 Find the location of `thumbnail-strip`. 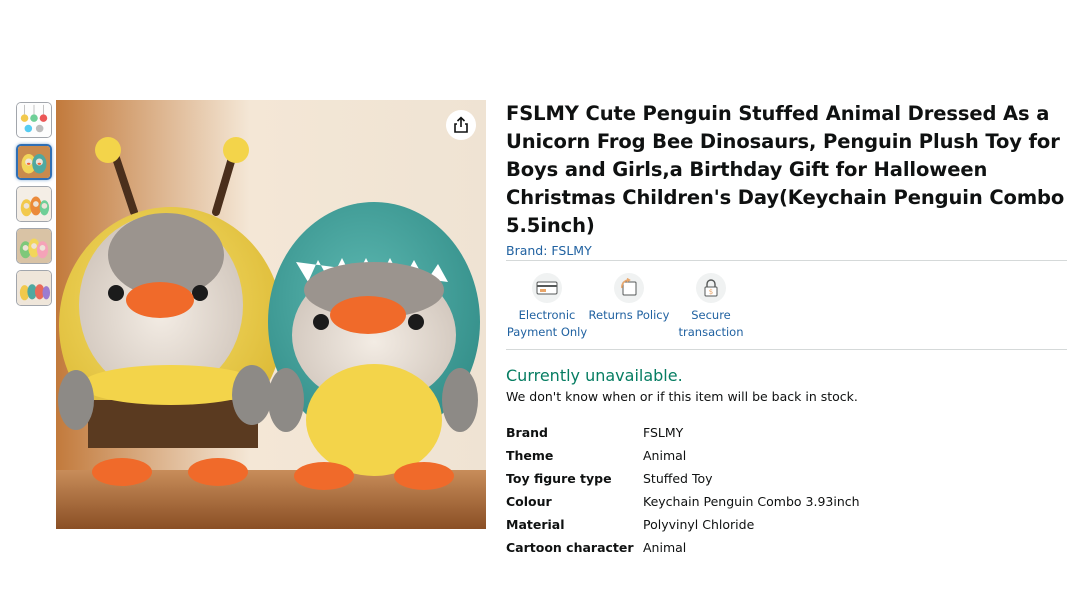

thumbnail-strip is located at coordinates (34, 207).